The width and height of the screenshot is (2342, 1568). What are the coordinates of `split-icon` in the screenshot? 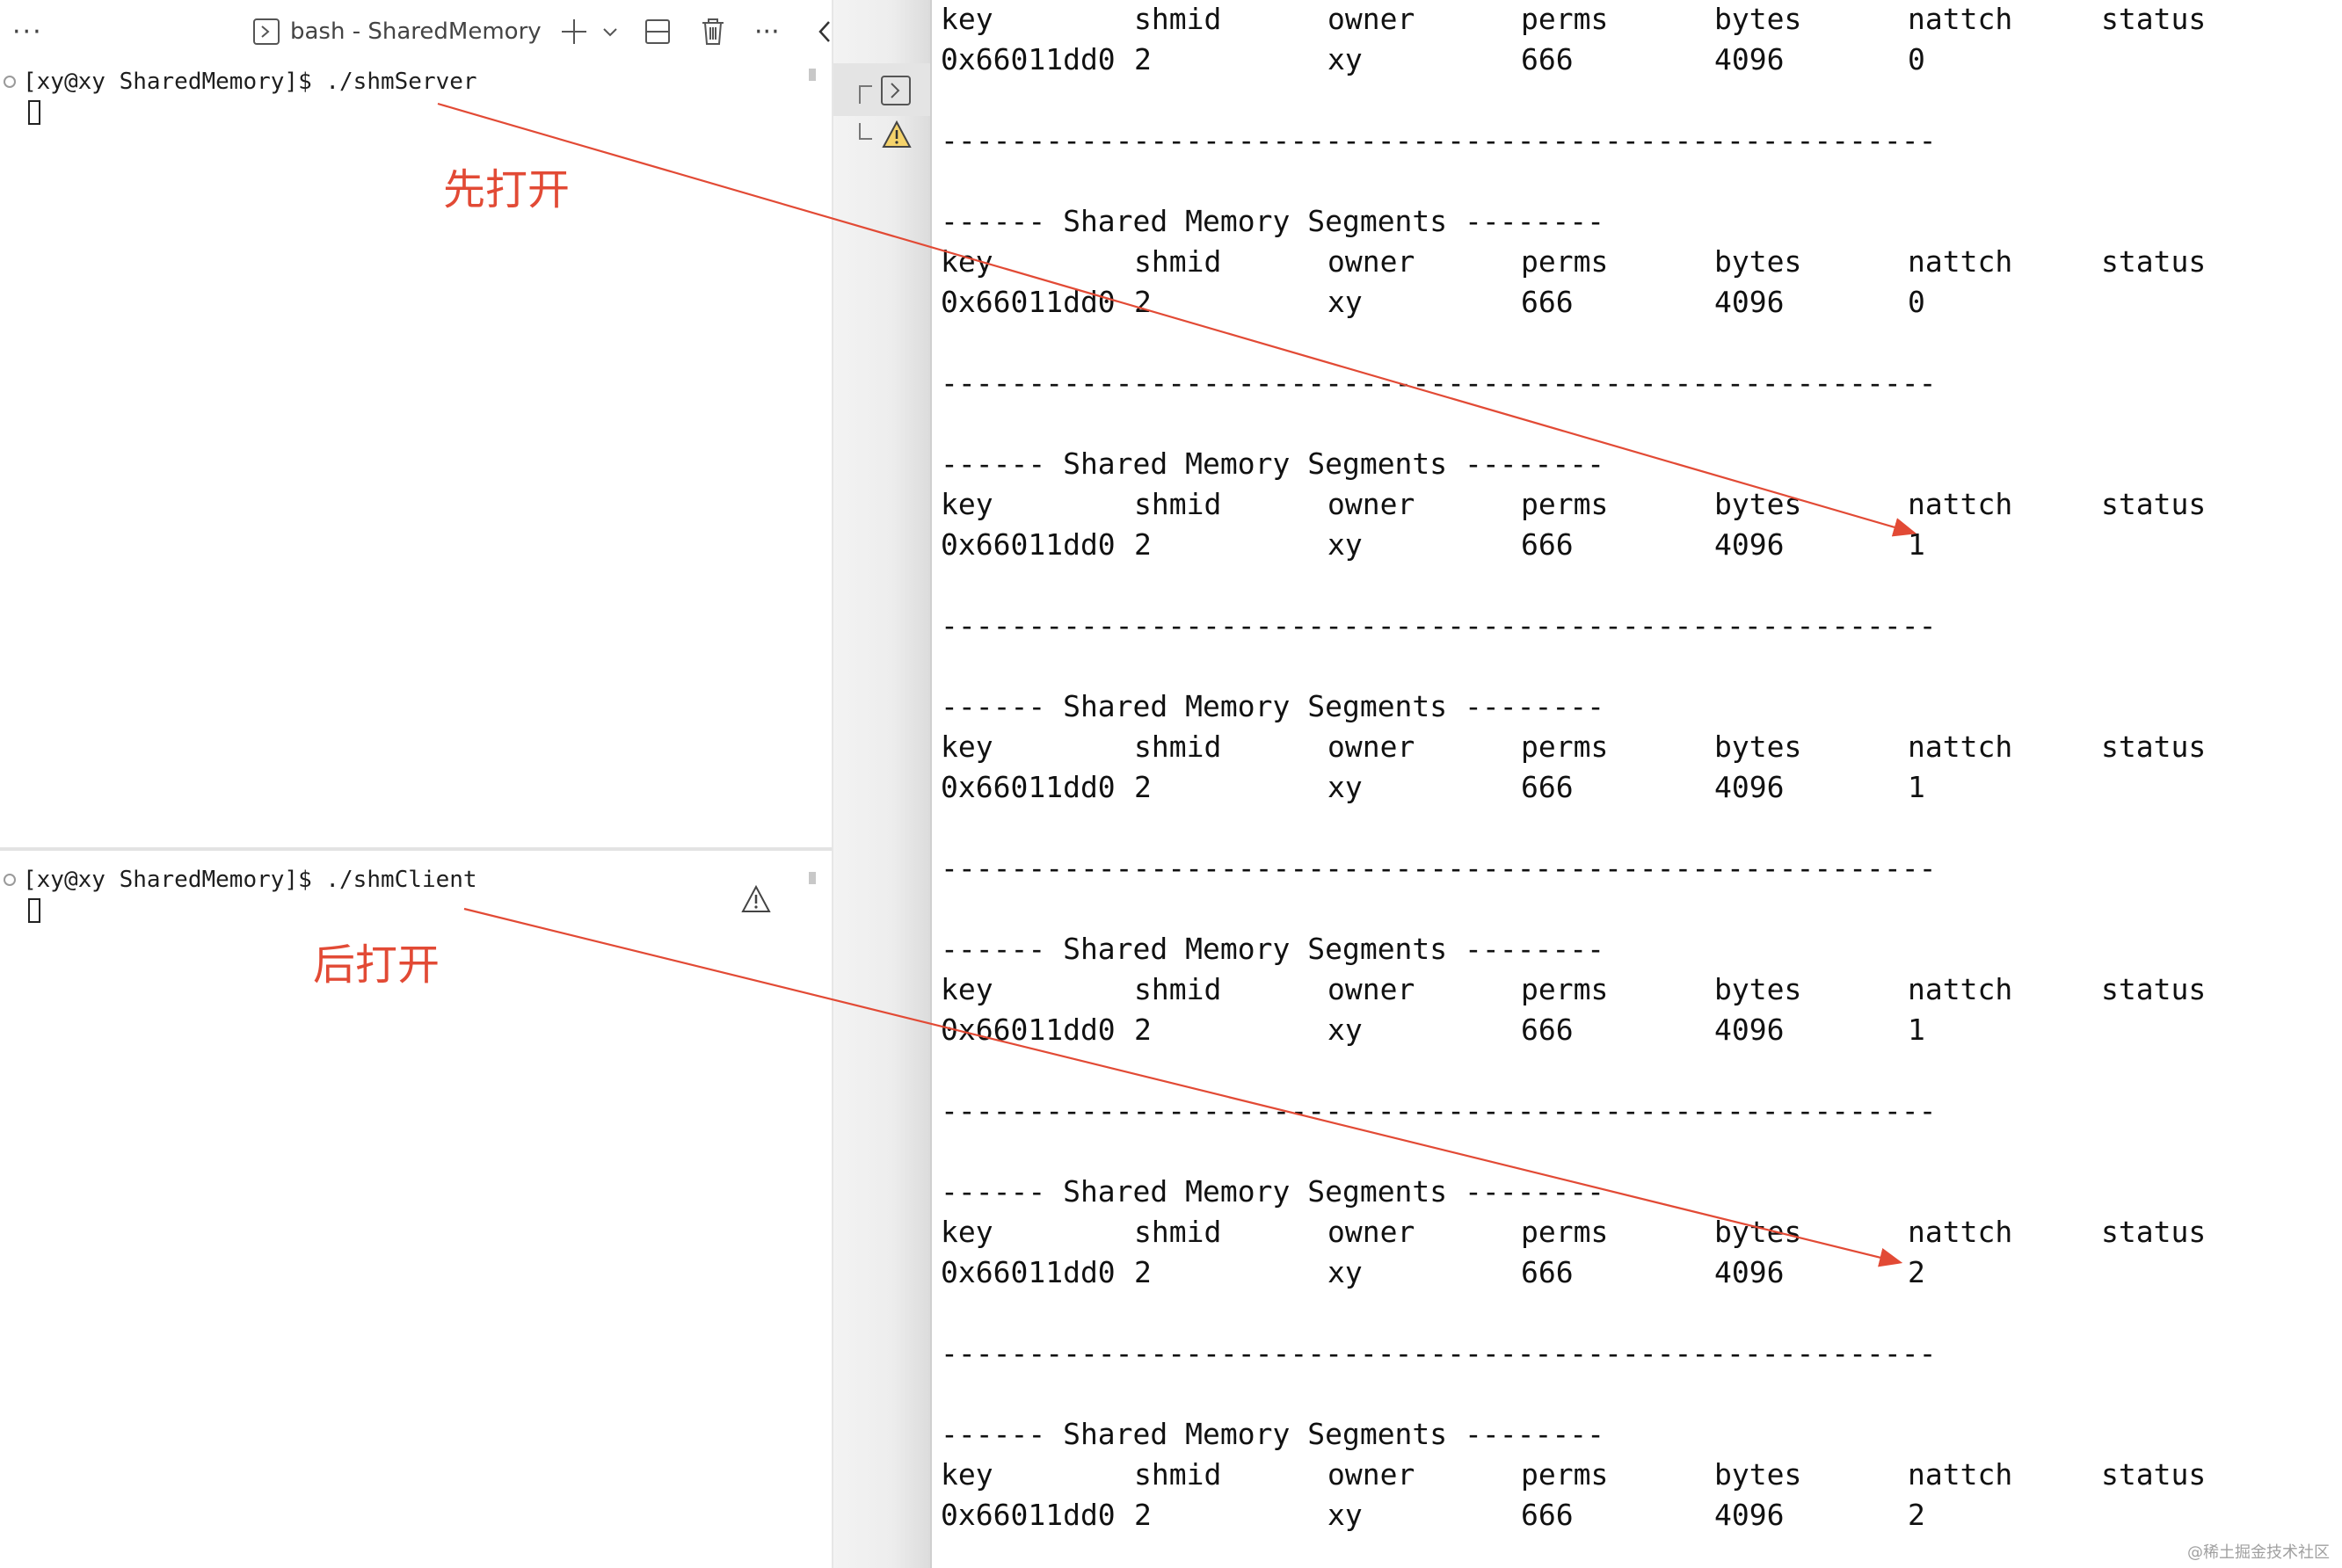 It's located at (657, 31).